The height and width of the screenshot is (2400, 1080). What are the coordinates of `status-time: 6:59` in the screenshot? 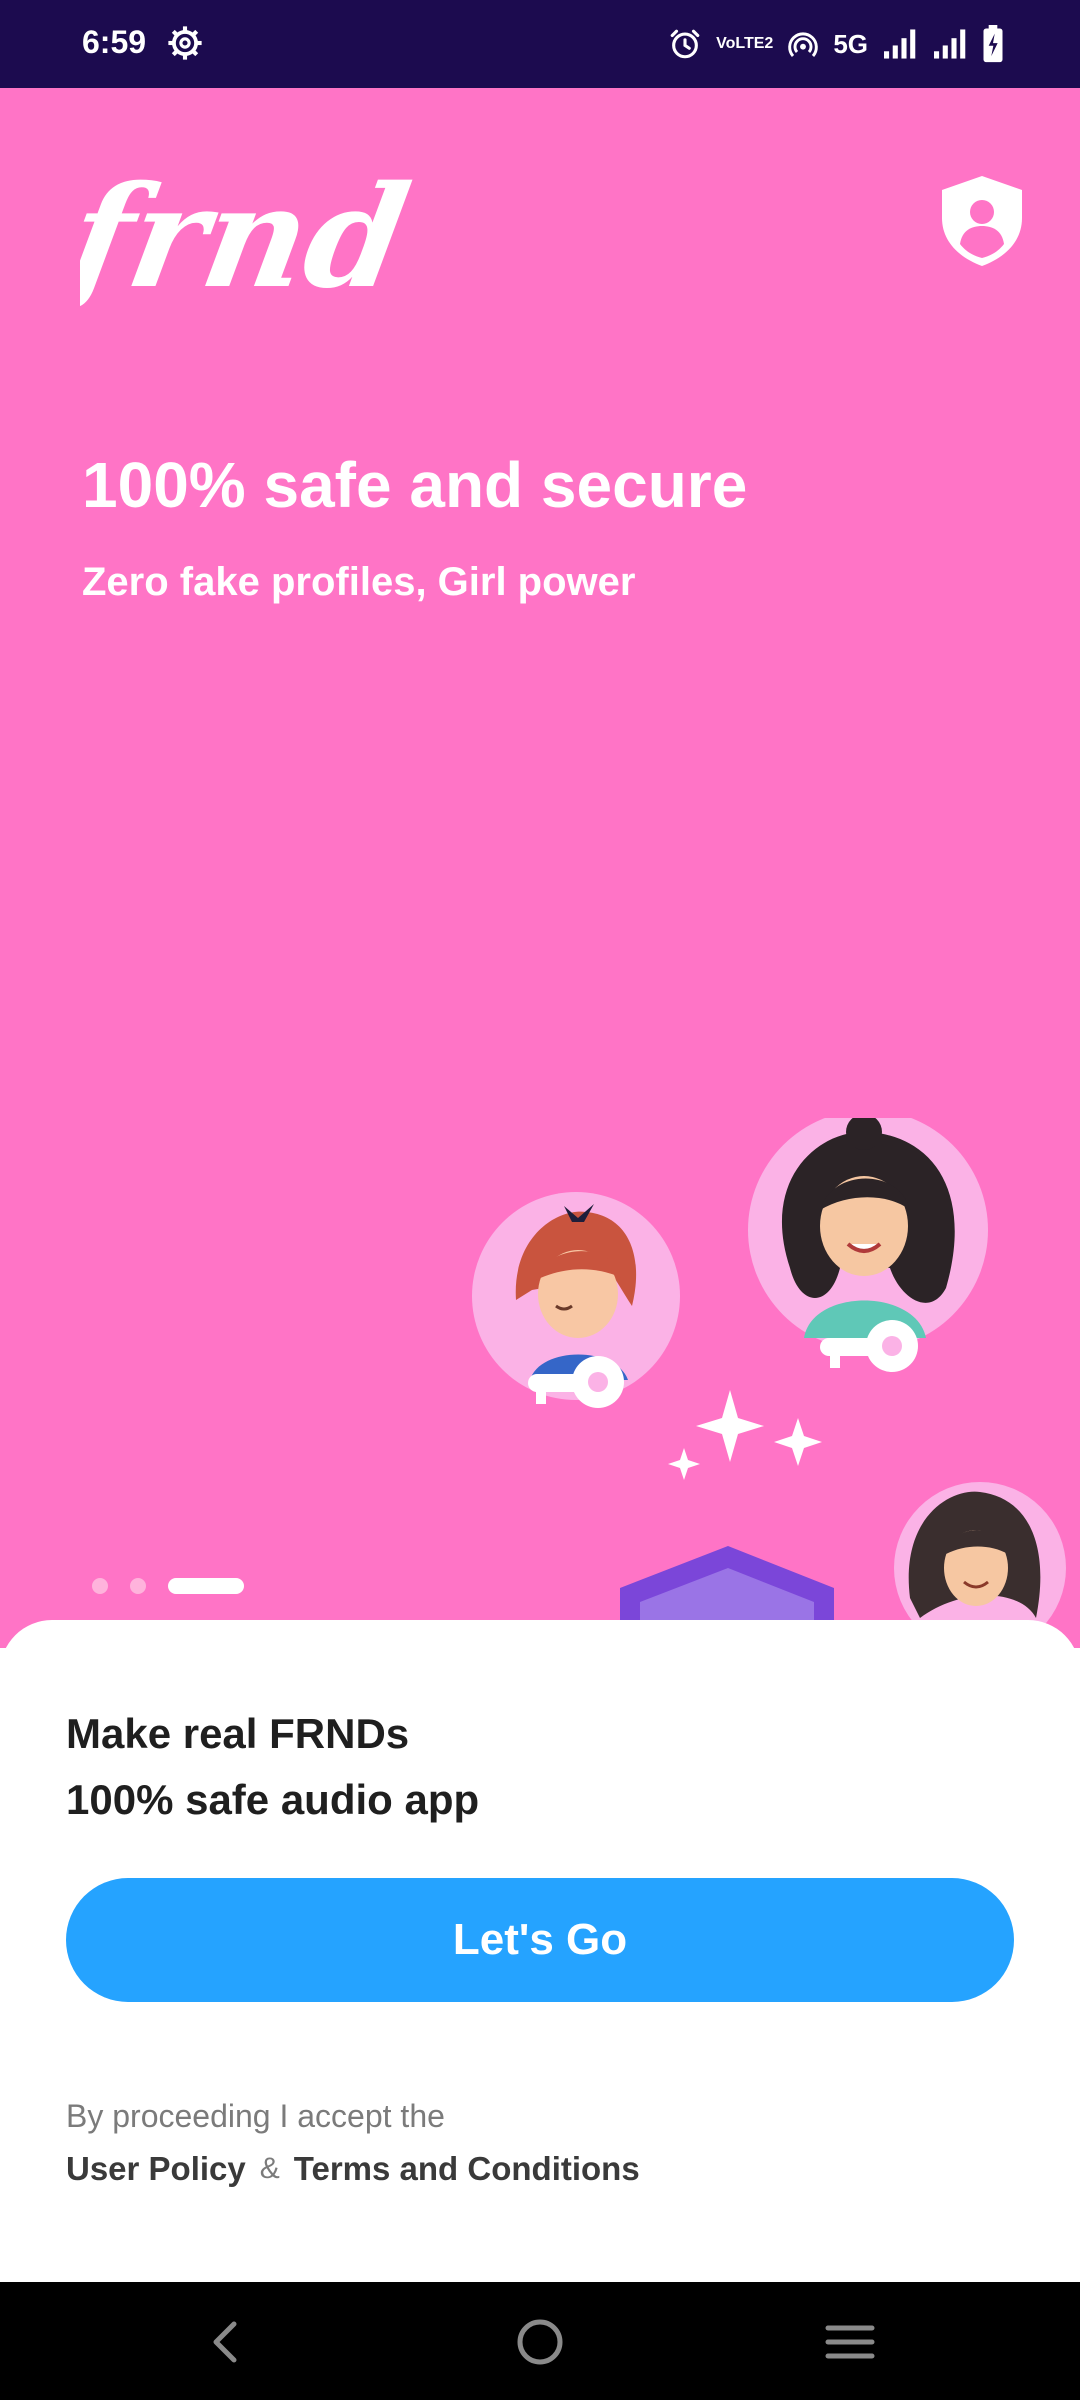 It's located at (114, 42).